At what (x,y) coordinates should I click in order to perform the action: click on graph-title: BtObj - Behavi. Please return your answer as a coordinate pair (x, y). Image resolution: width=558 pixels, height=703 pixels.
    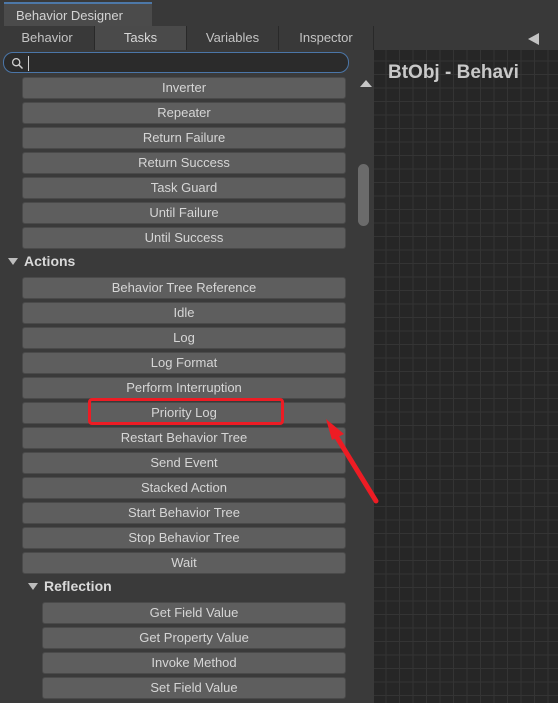
    Looking at the image, I should click on (453, 72).